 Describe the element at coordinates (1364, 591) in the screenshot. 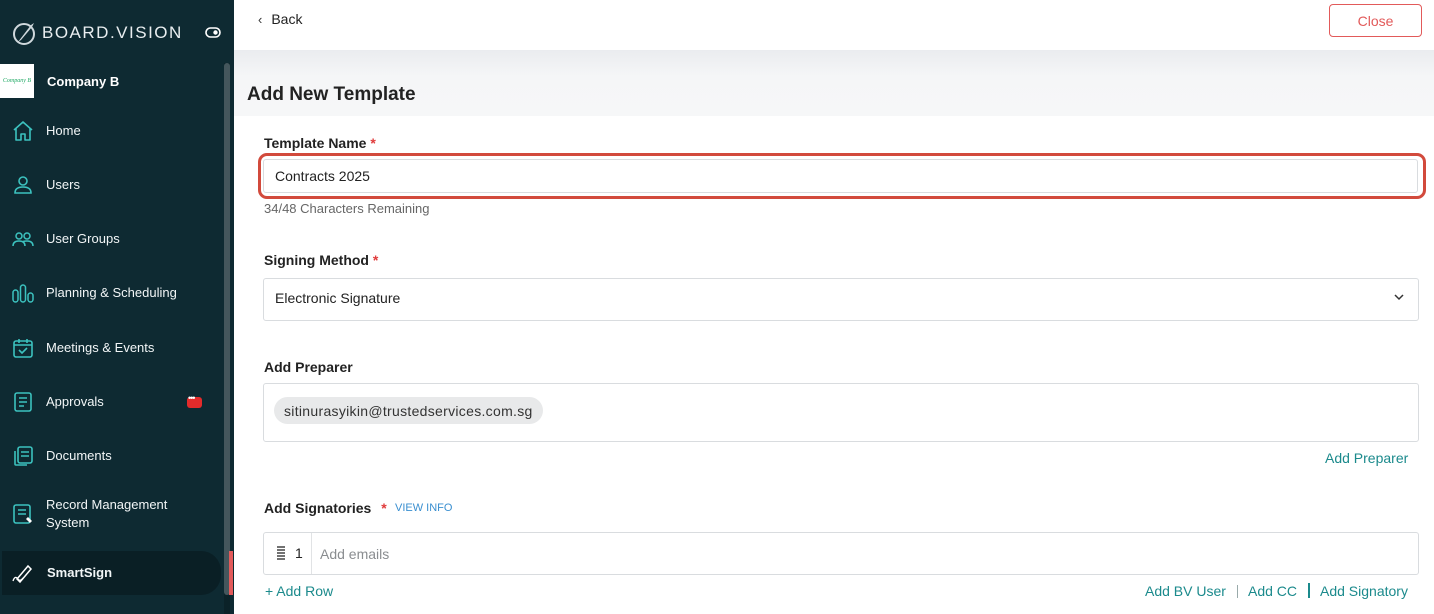

I see `add-signatory-link: Add Signatory` at that location.